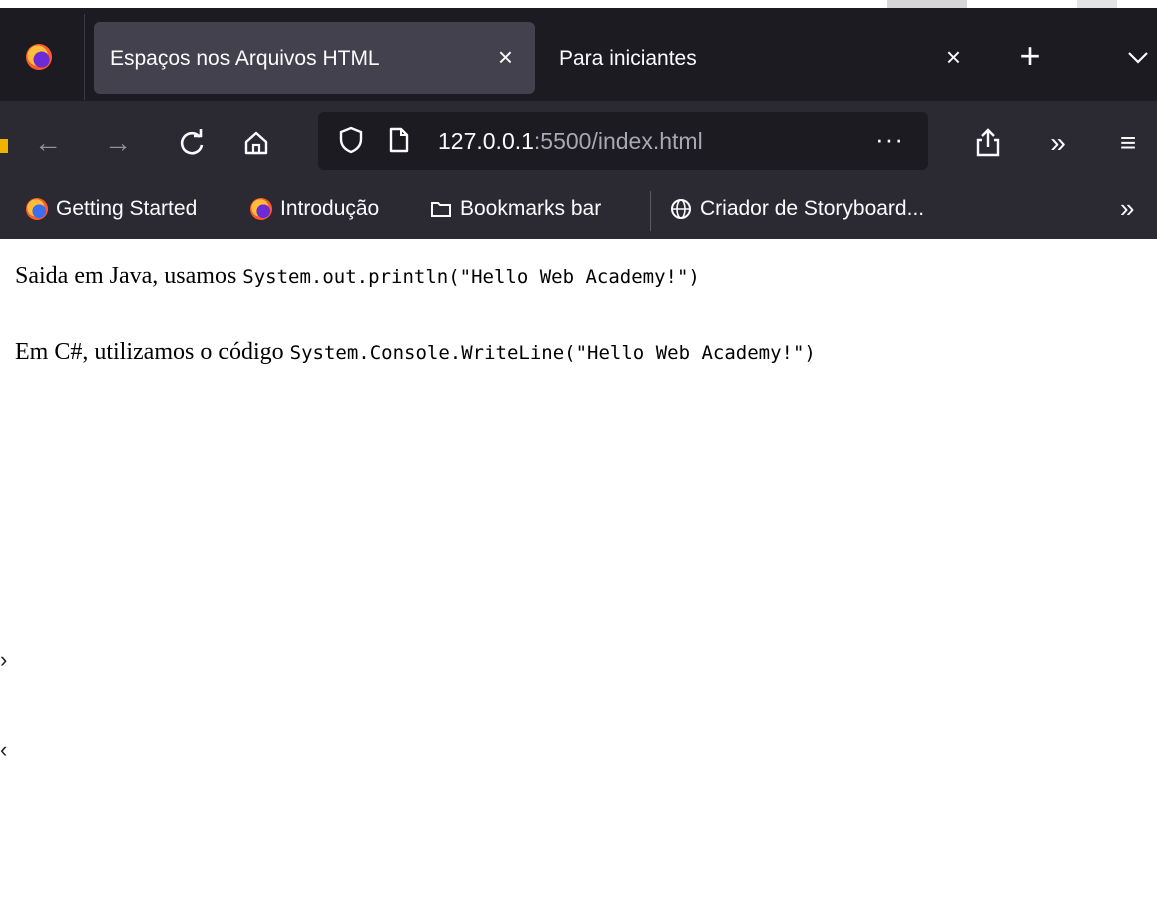 This screenshot has height=909, width=1157. I want to click on navigation-toolbar: ← → 127.0.0.1:5500/index.html ··· » ≡, so click(578, 142).